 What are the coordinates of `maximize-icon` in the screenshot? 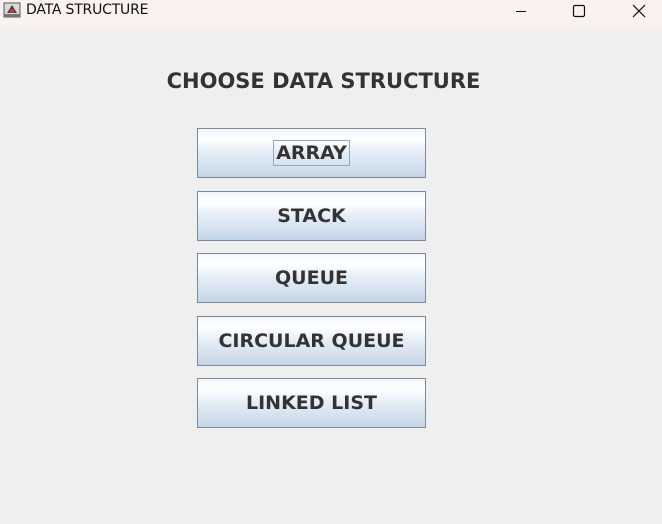 It's located at (579, 11).